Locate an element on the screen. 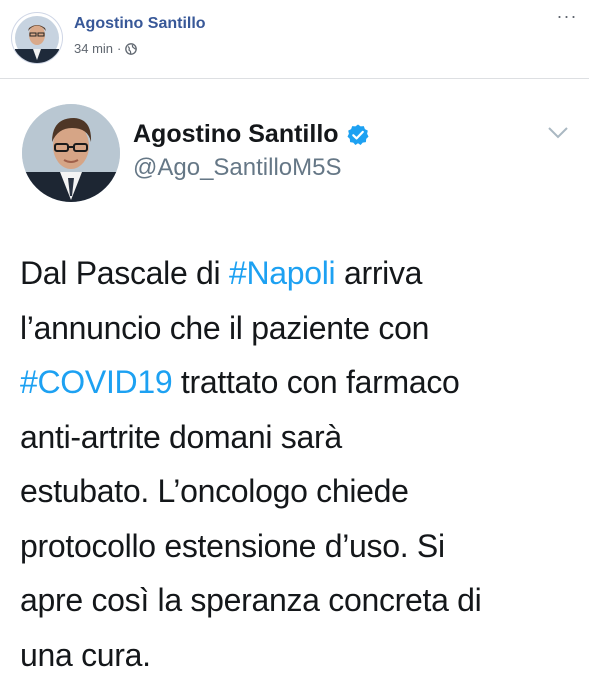 The width and height of the screenshot is (589, 682). post-meta: 34 min · is located at coordinates (105, 48).